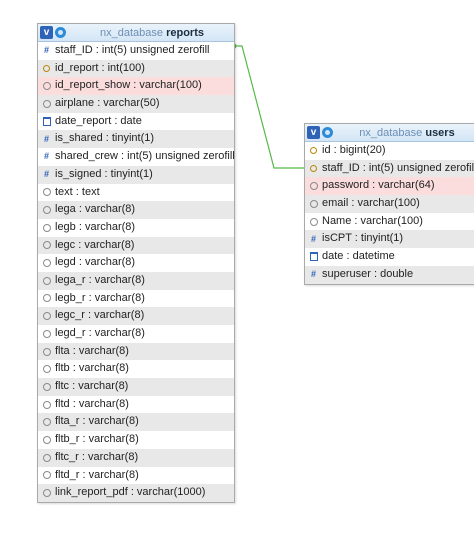  What do you see at coordinates (136, 369) in the screenshot?
I see `field-row: fltb : varchar(8)` at bounding box center [136, 369].